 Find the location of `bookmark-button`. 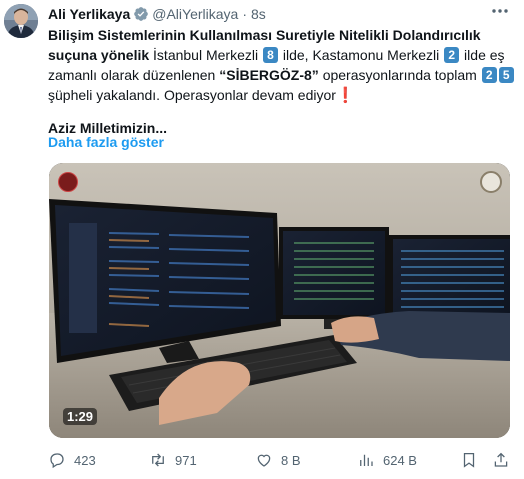

bookmark-button is located at coordinates (473, 460).